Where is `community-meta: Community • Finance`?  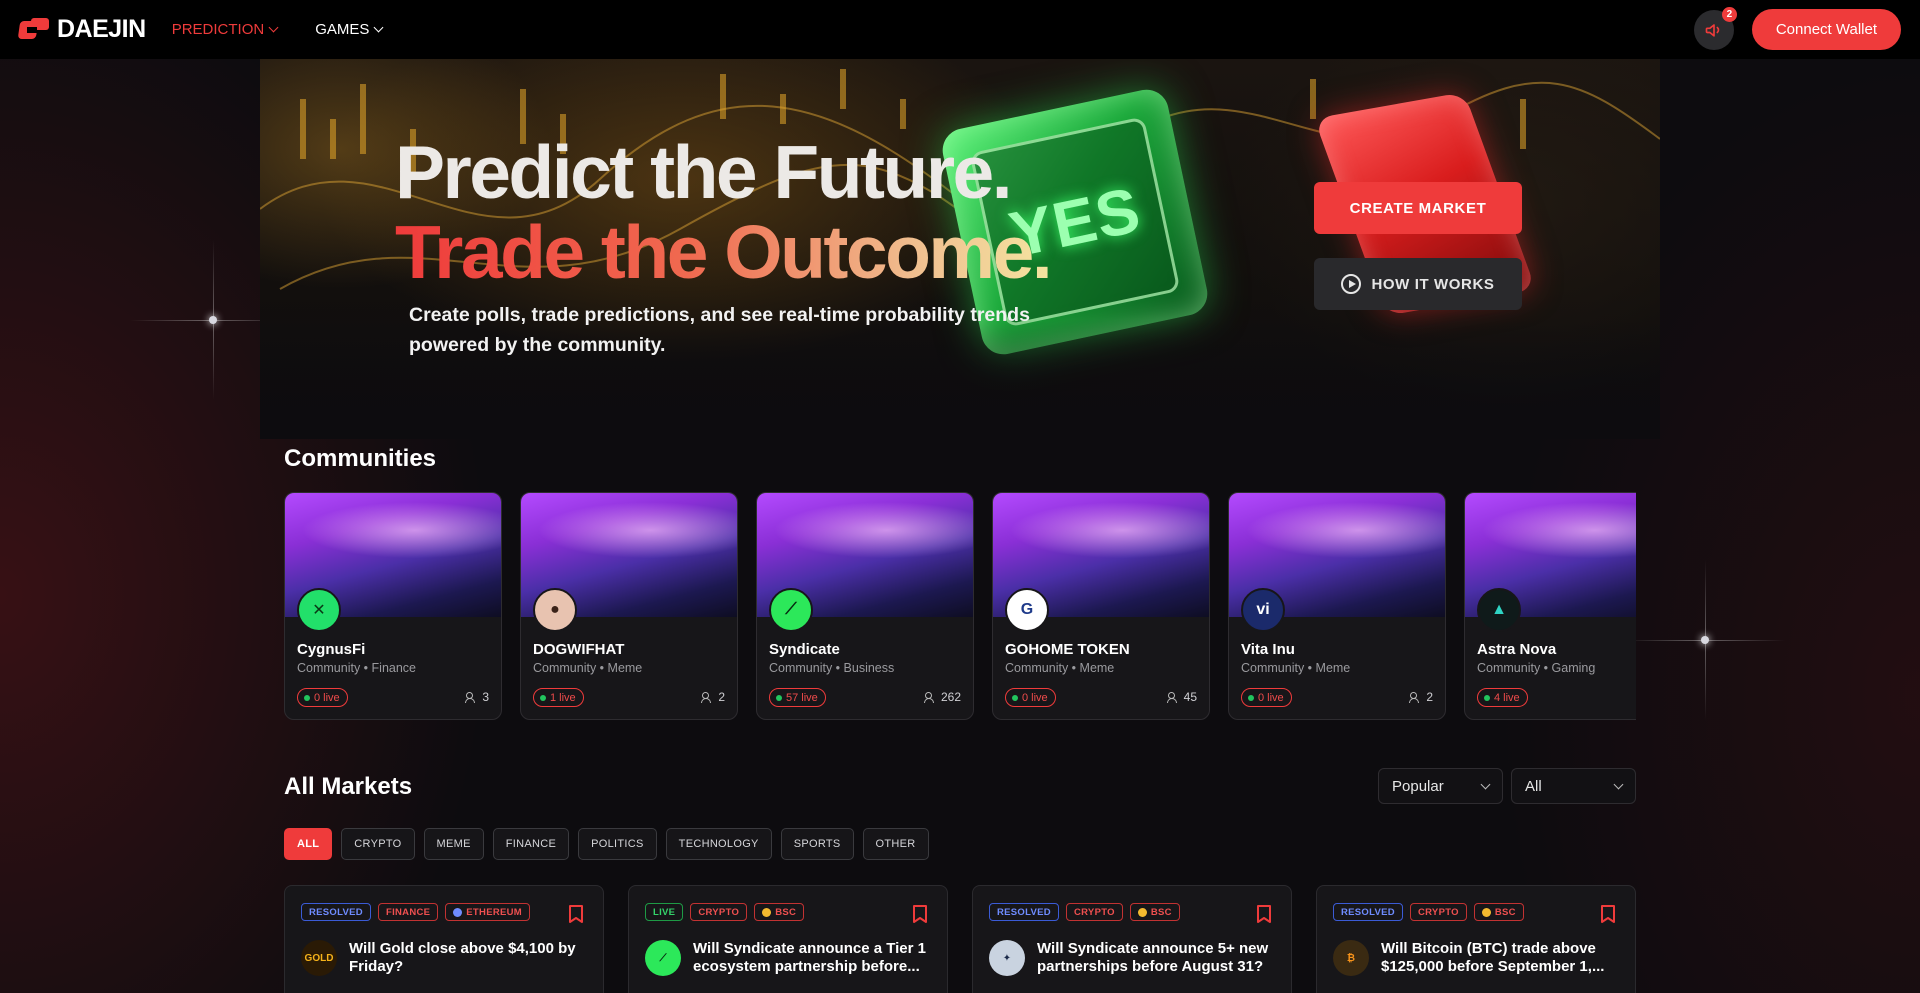 community-meta: Community • Finance is located at coordinates (357, 668).